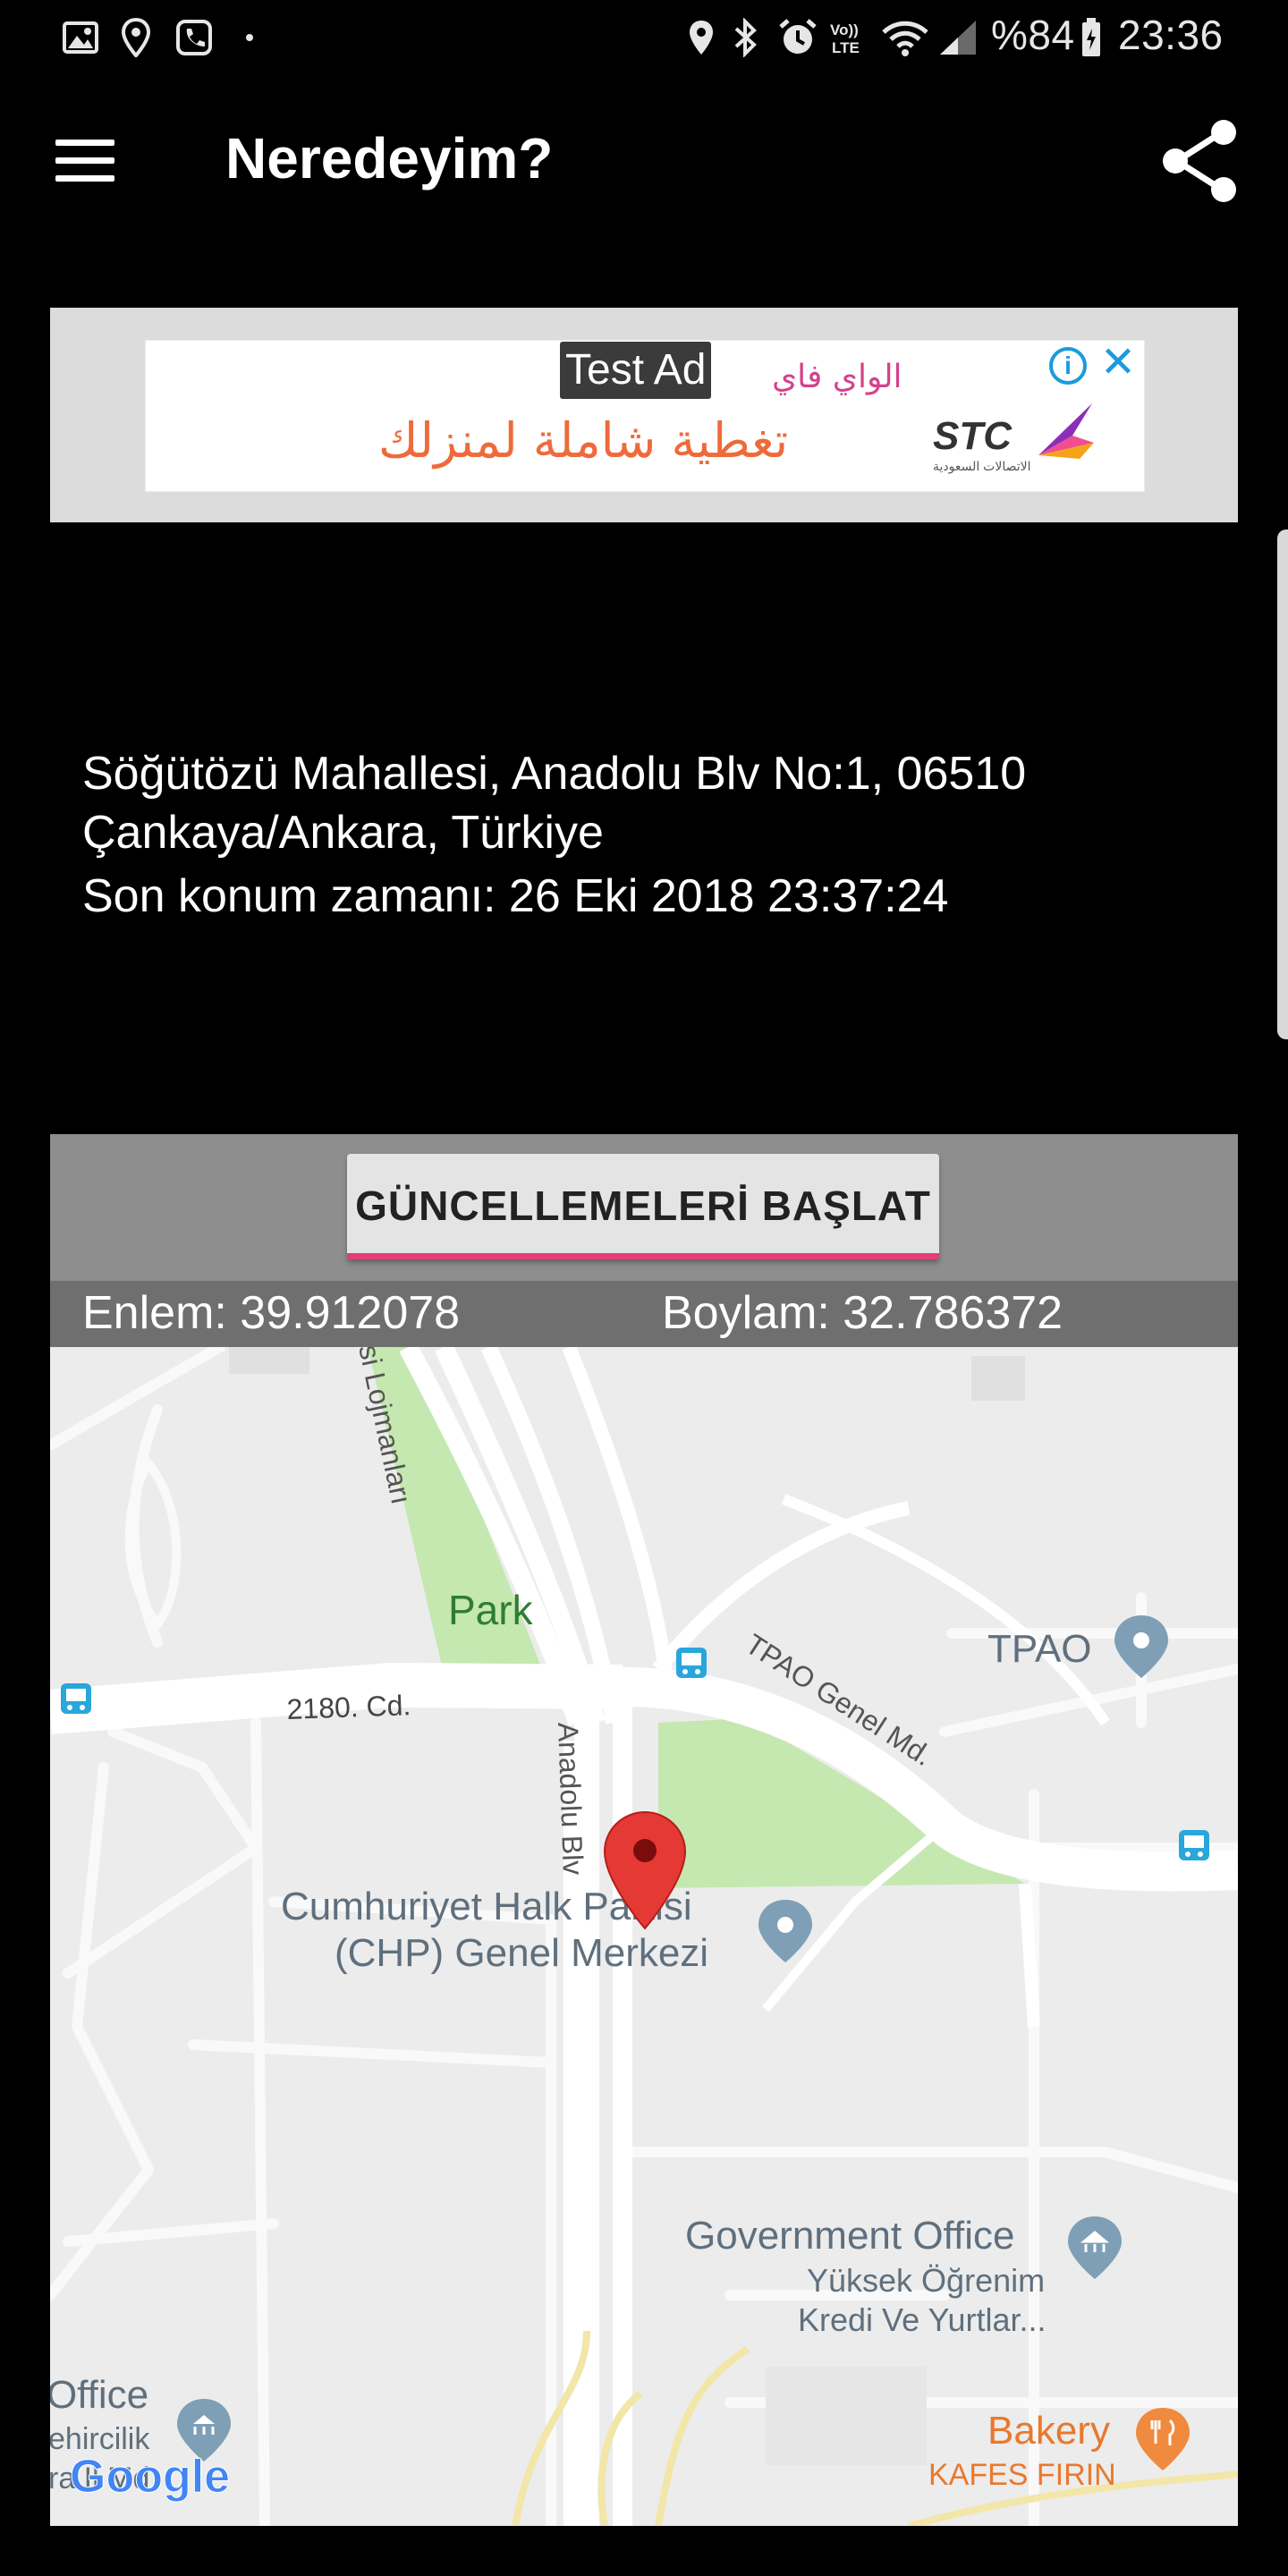 The width and height of the screenshot is (1288, 2576). Describe the element at coordinates (644, 161) in the screenshot. I see `app-bar: Neredeyim?` at that location.